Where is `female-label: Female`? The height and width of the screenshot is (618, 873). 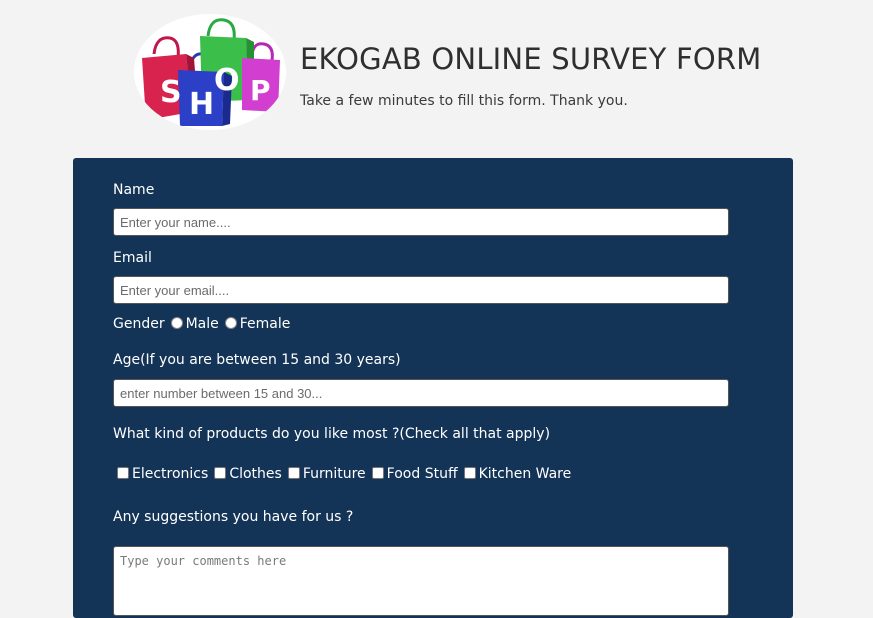
female-label: Female is located at coordinates (265, 324).